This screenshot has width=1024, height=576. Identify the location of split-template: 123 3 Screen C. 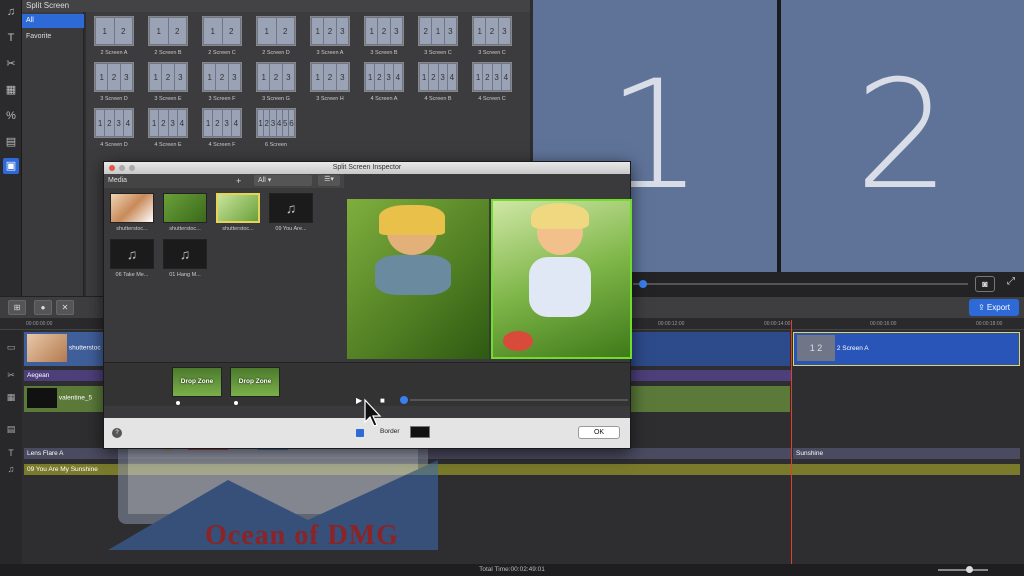
(492, 37).